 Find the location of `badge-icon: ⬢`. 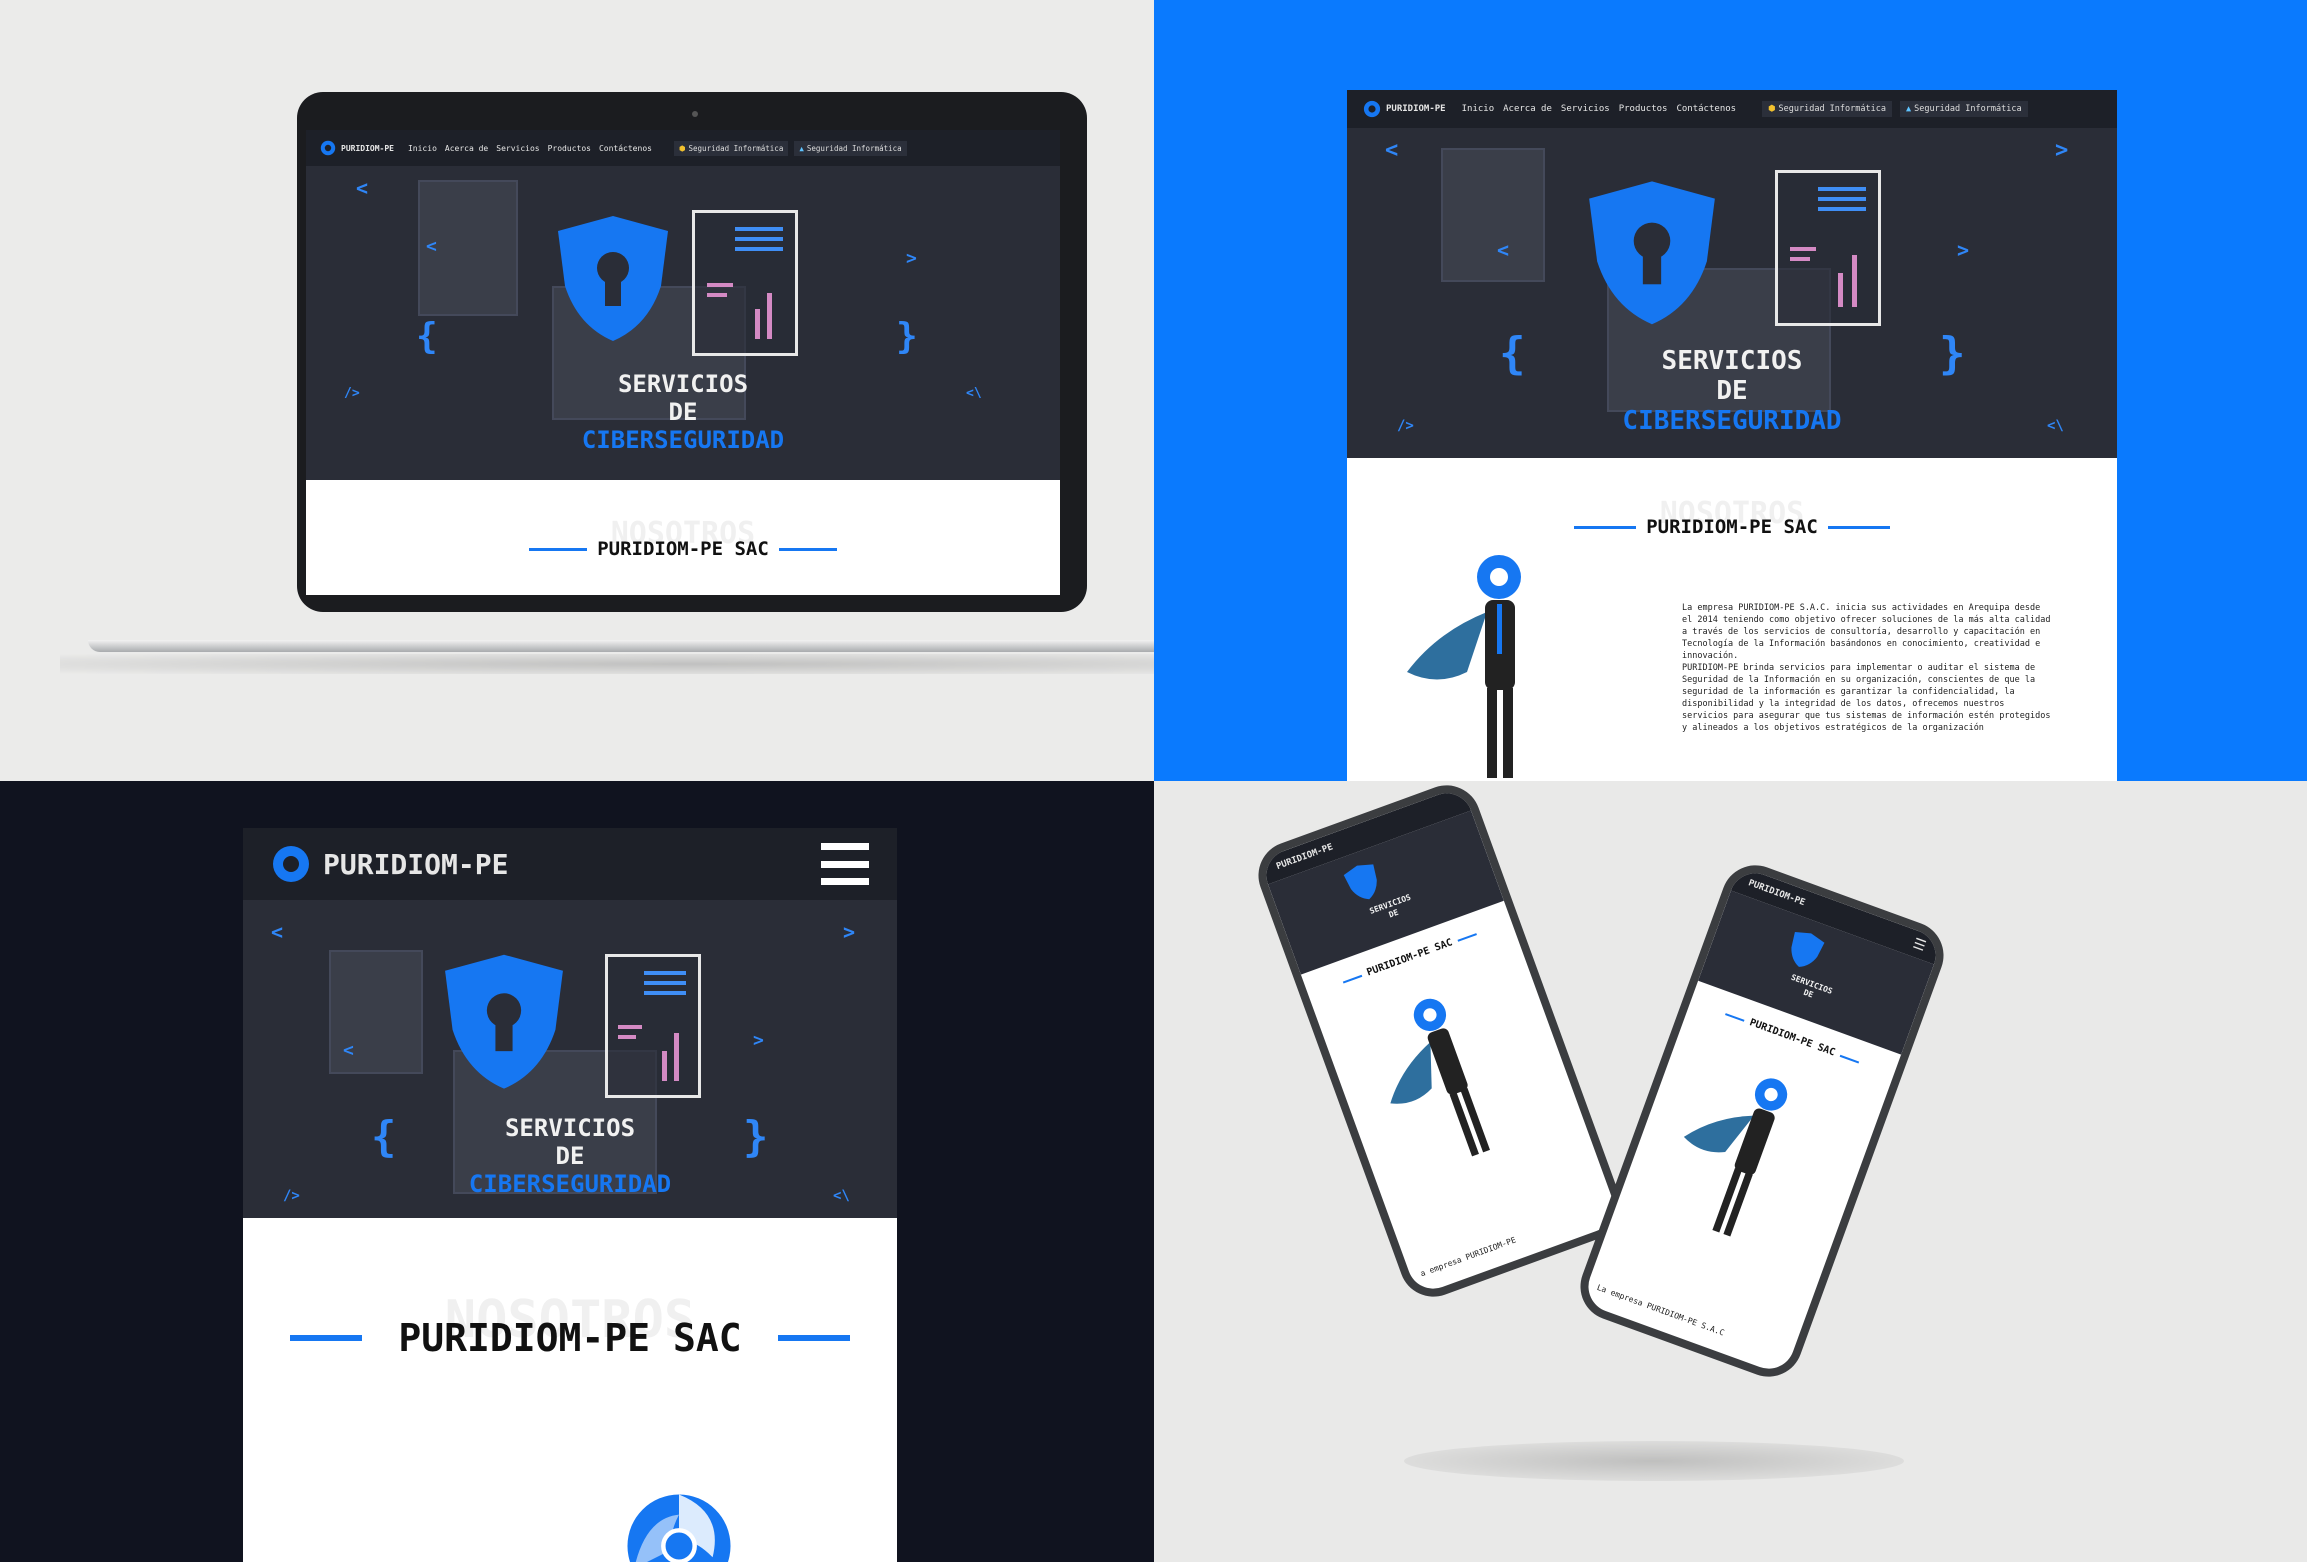

badge-icon: ⬢ is located at coordinates (1772, 109).